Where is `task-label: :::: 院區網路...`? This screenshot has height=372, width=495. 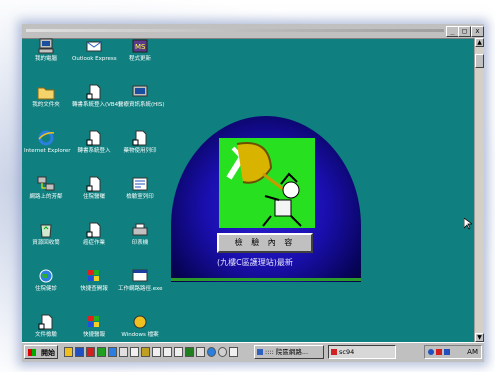
task-label: :::: 院區網路... is located at coordinates (287, 352).